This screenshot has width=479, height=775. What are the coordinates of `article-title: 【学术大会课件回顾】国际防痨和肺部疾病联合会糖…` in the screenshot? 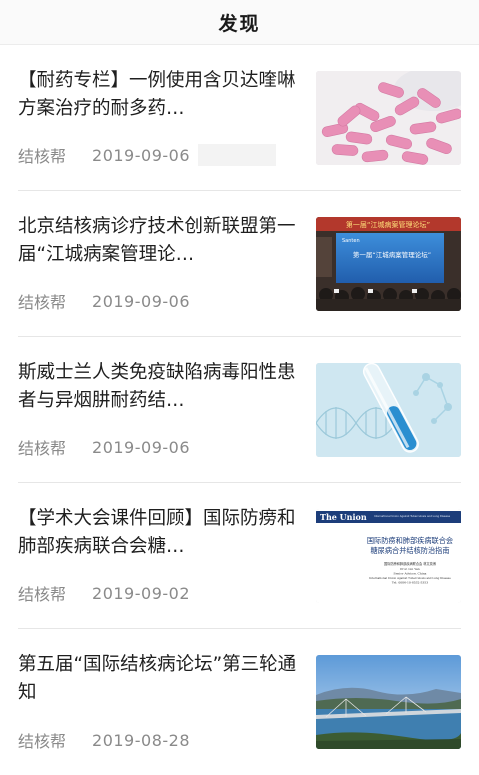 It's located at (158, 533).